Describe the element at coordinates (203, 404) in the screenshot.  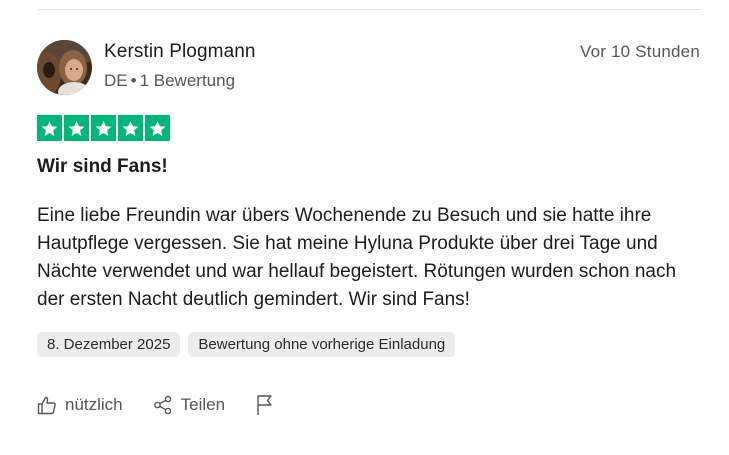
I see `share-label: Teilen` at that location.